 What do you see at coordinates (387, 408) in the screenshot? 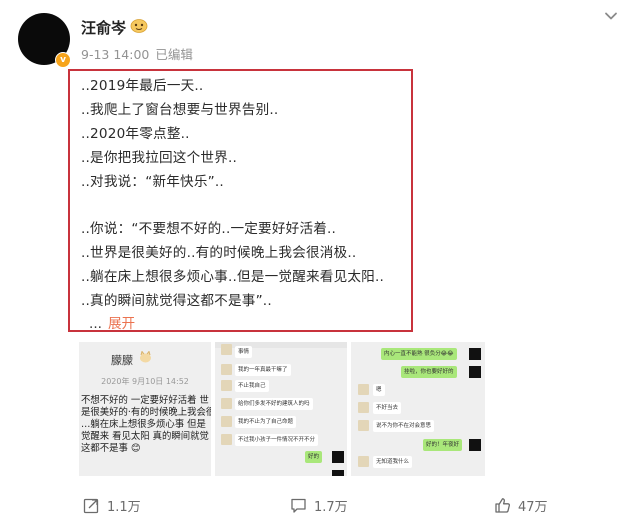
I see `chat-bubble: 不好当去` at bounding box center [387, 408].